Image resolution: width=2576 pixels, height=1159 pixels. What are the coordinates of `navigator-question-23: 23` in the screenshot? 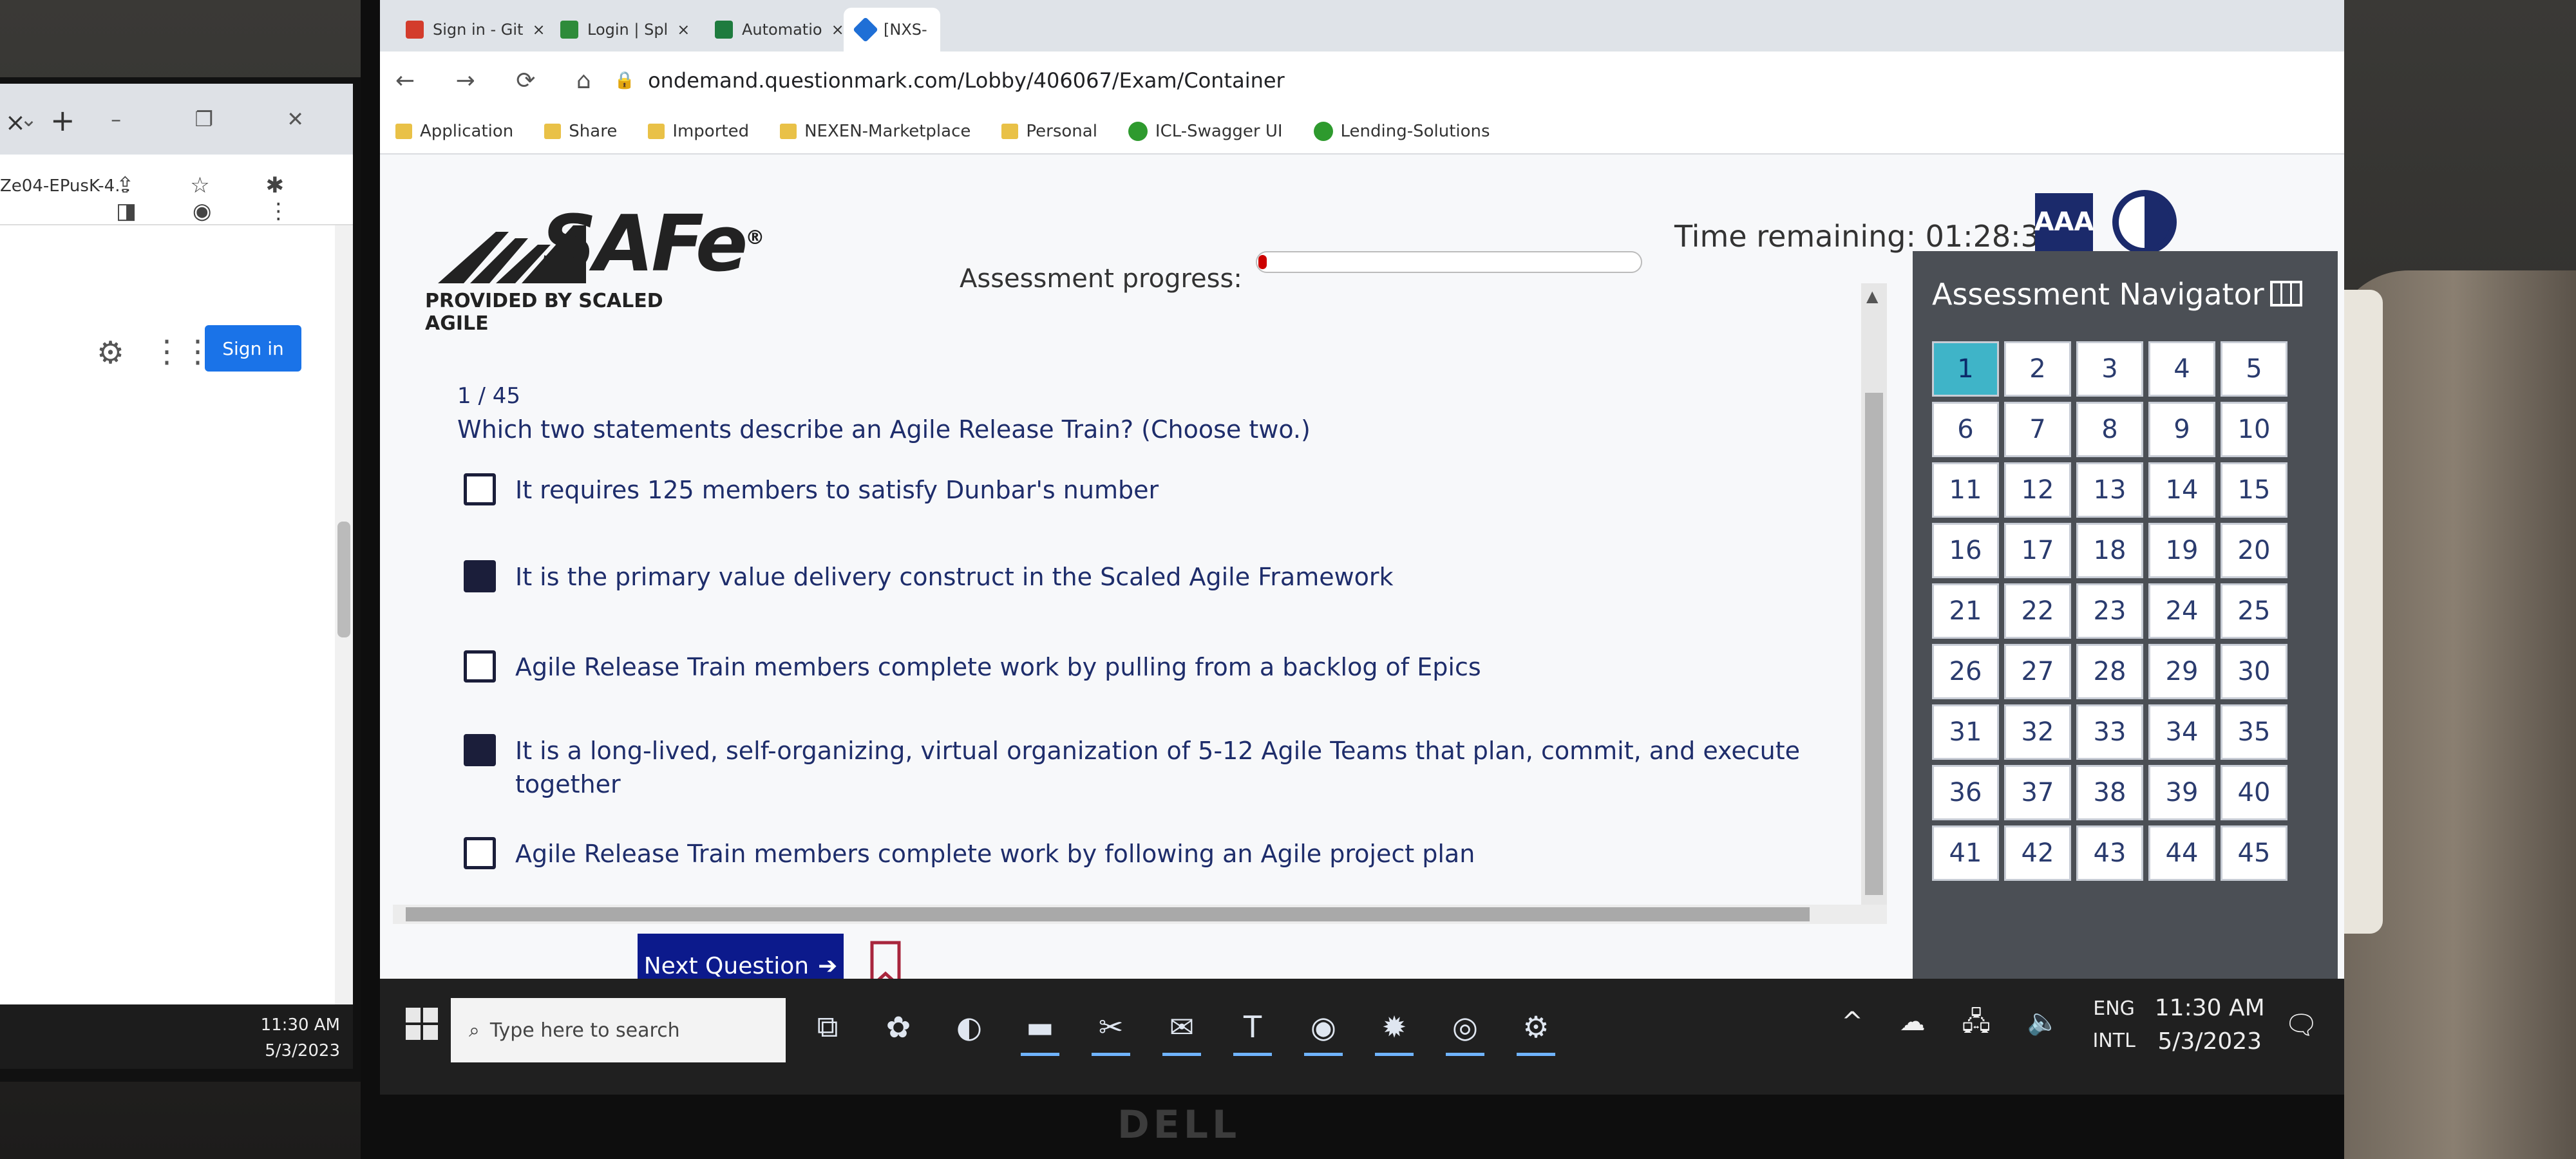 It's located at (2109, 611).